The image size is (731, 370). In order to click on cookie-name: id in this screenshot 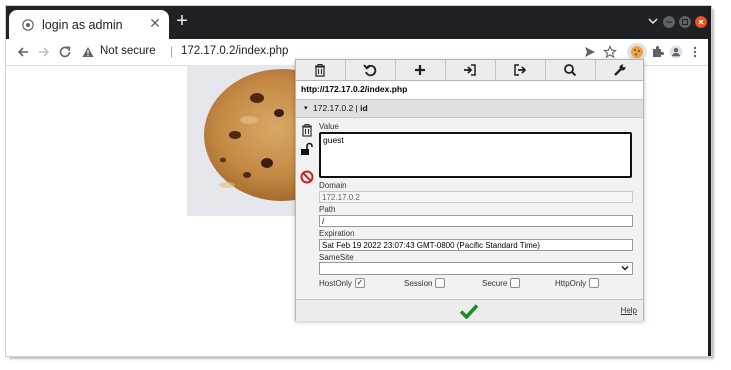, I will do `click(364, 108)`.